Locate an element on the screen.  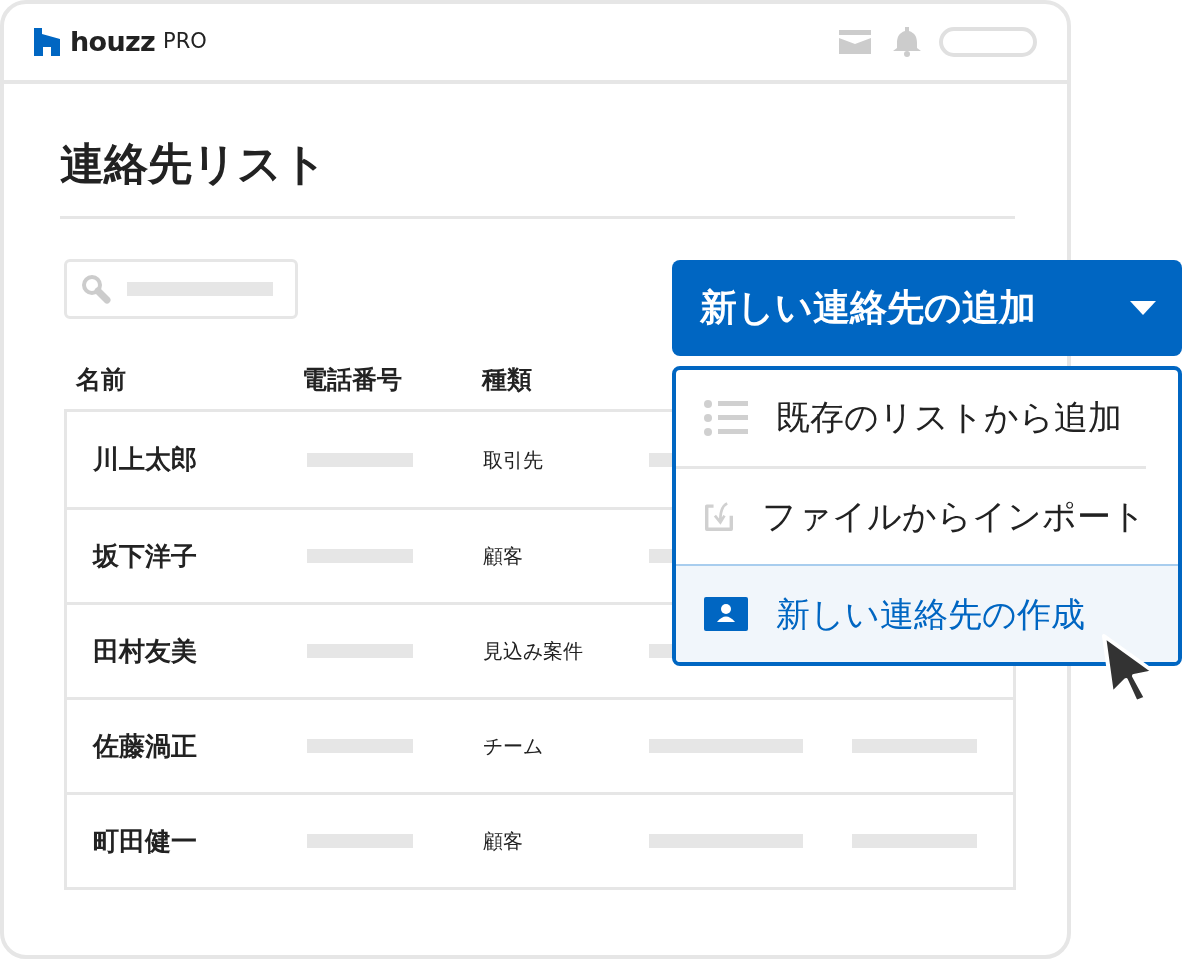
add-contact-button: 新しい連絡先の追加 is located at coordinates (927, 308).